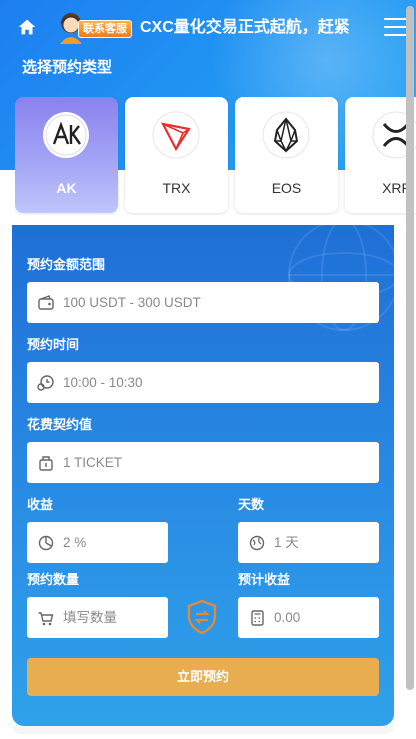 The image size is (416, 739). I want to click on contract-field: 1 TICKET, so click(203, 462).